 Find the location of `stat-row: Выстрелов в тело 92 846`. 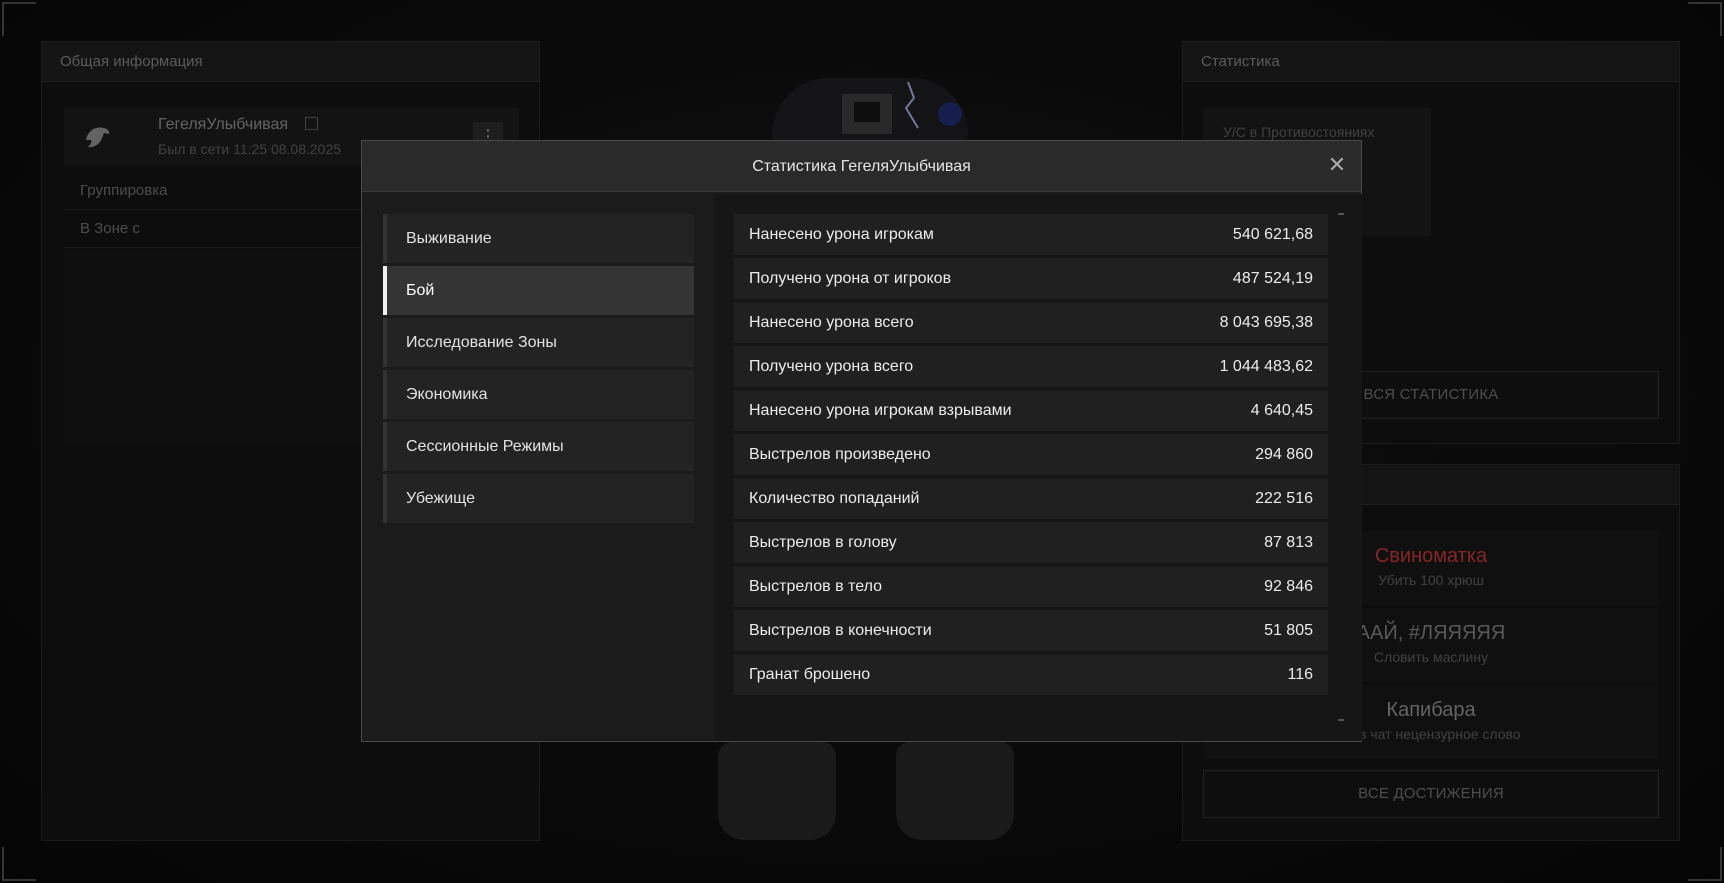

stat-row: Выстрелов в тело 92 846 is located at coordinates (1031, 586).